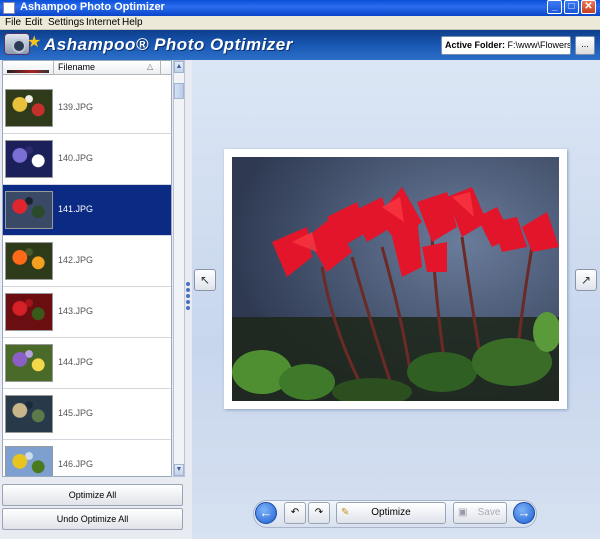  What do you see at coordinates (266, 513) in the screenshot?
I see `previous-arrow-icon: ←` at bounding box center [266, 513].